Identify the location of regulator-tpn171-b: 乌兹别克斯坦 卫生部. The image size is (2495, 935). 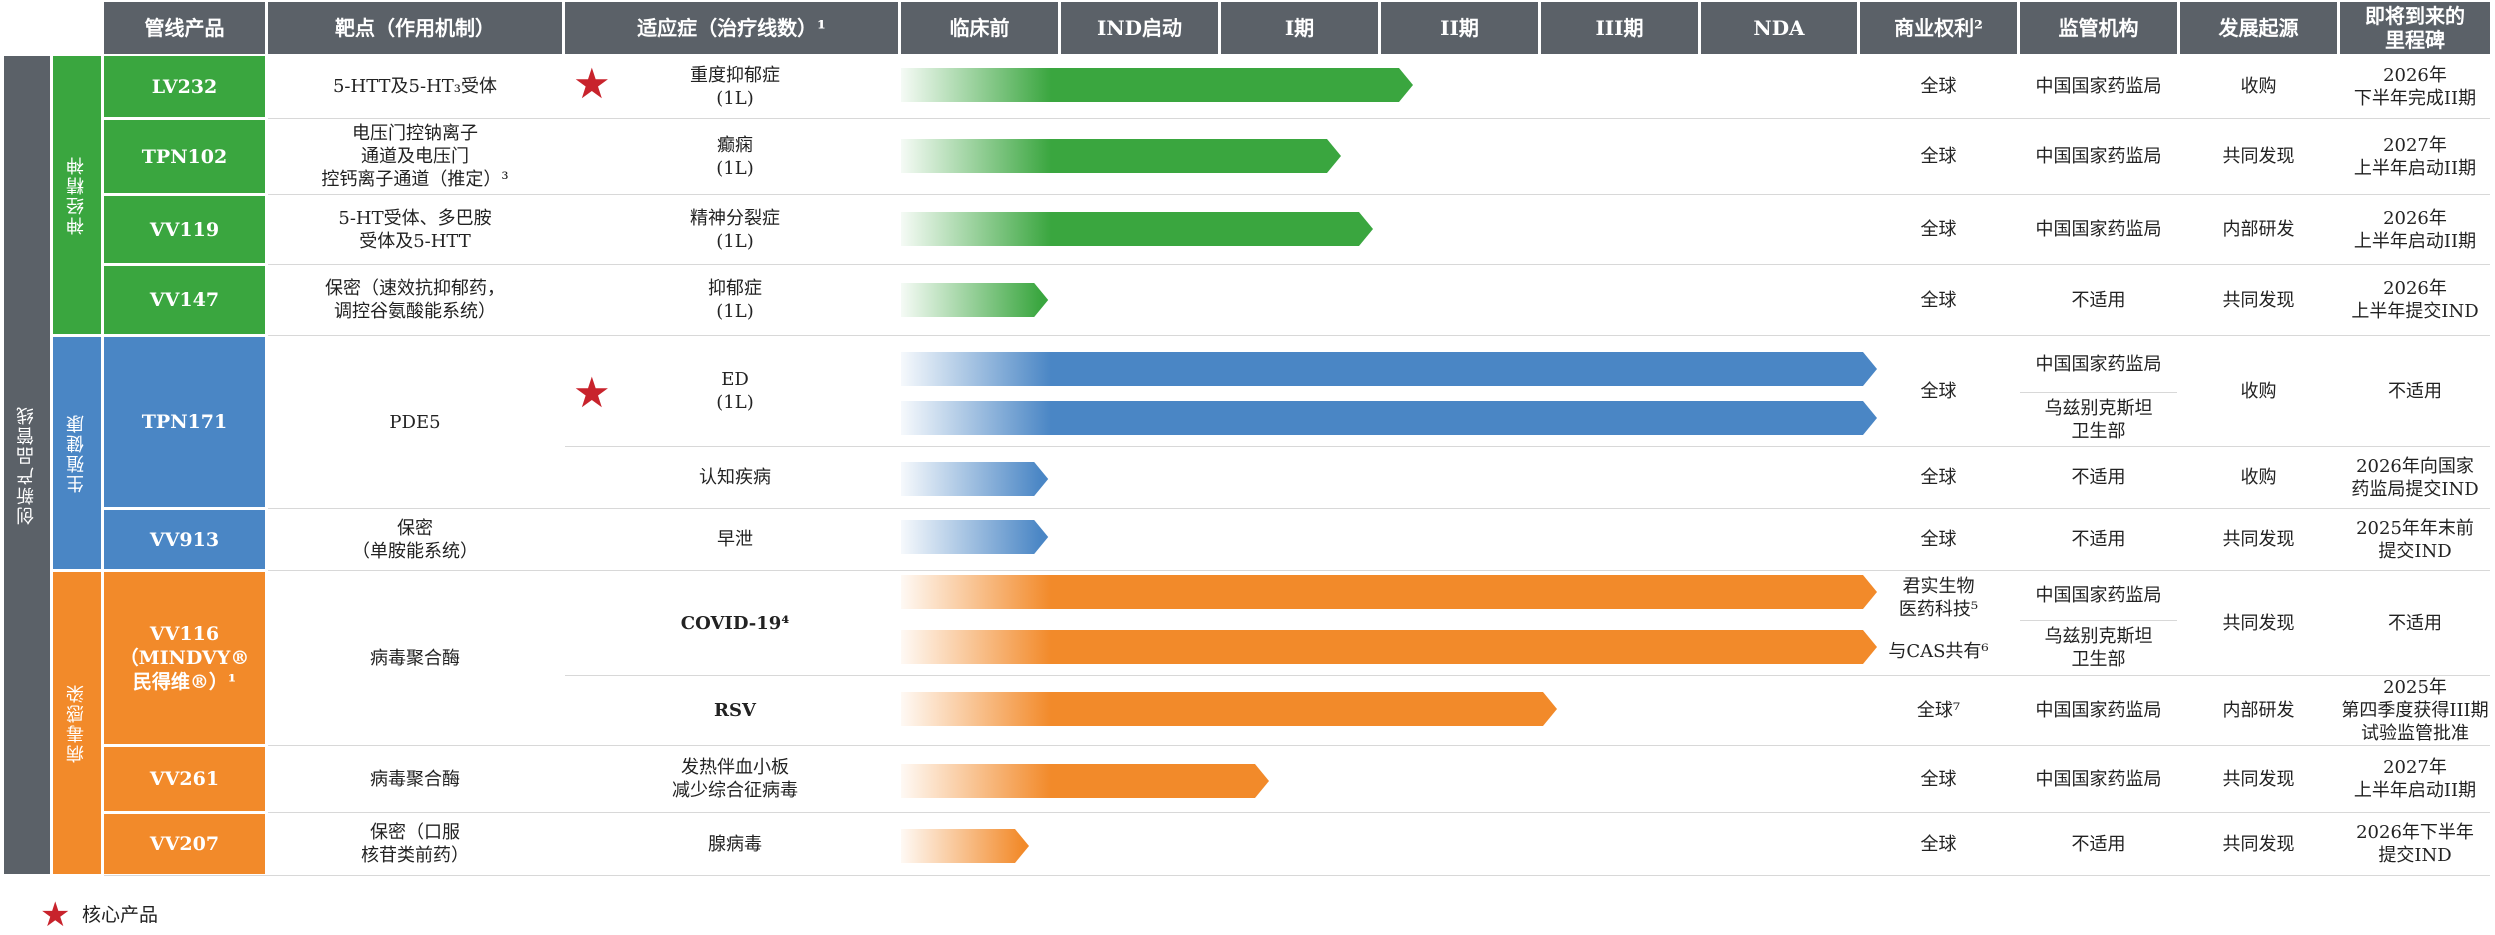
(2098, 419).